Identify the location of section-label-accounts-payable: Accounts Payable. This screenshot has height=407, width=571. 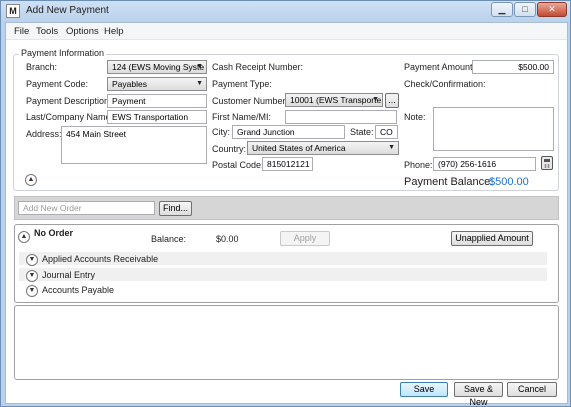
(78, 290).